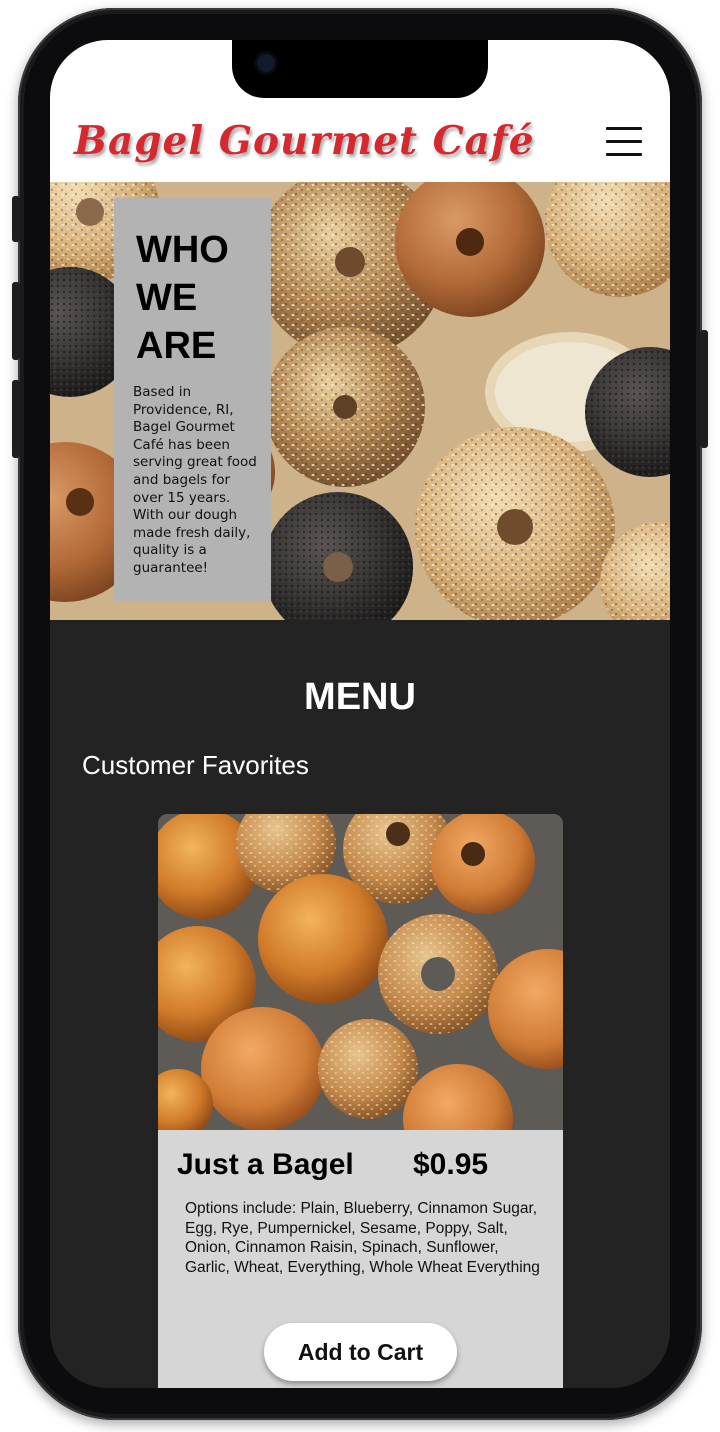 The width and height of the screenshot is (720, 1432). I want to click on who-we-are-heading-text: WHO WE ARE, so click(182, 298).